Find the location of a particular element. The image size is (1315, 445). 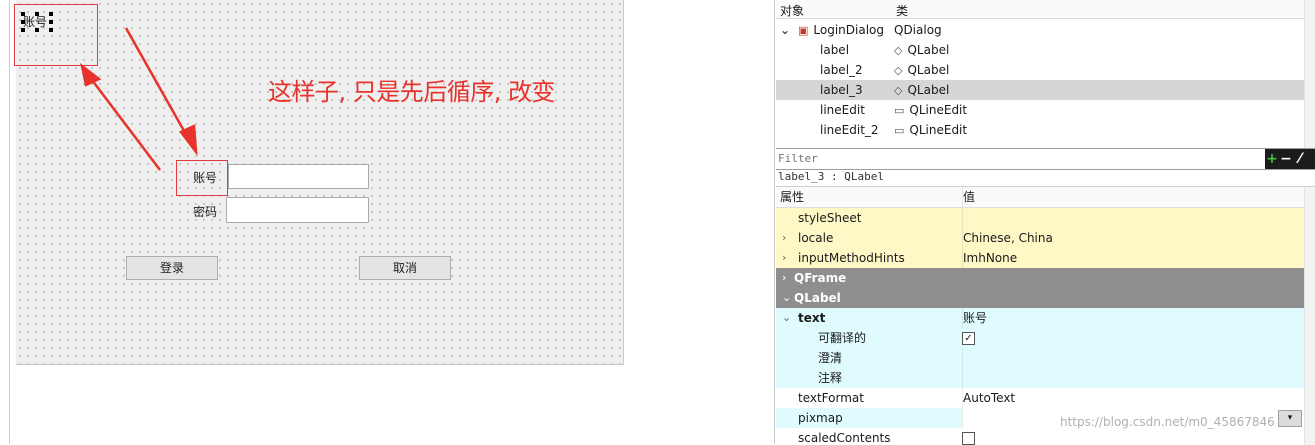

login-button: 登录 is located at coordinates (172, 268).